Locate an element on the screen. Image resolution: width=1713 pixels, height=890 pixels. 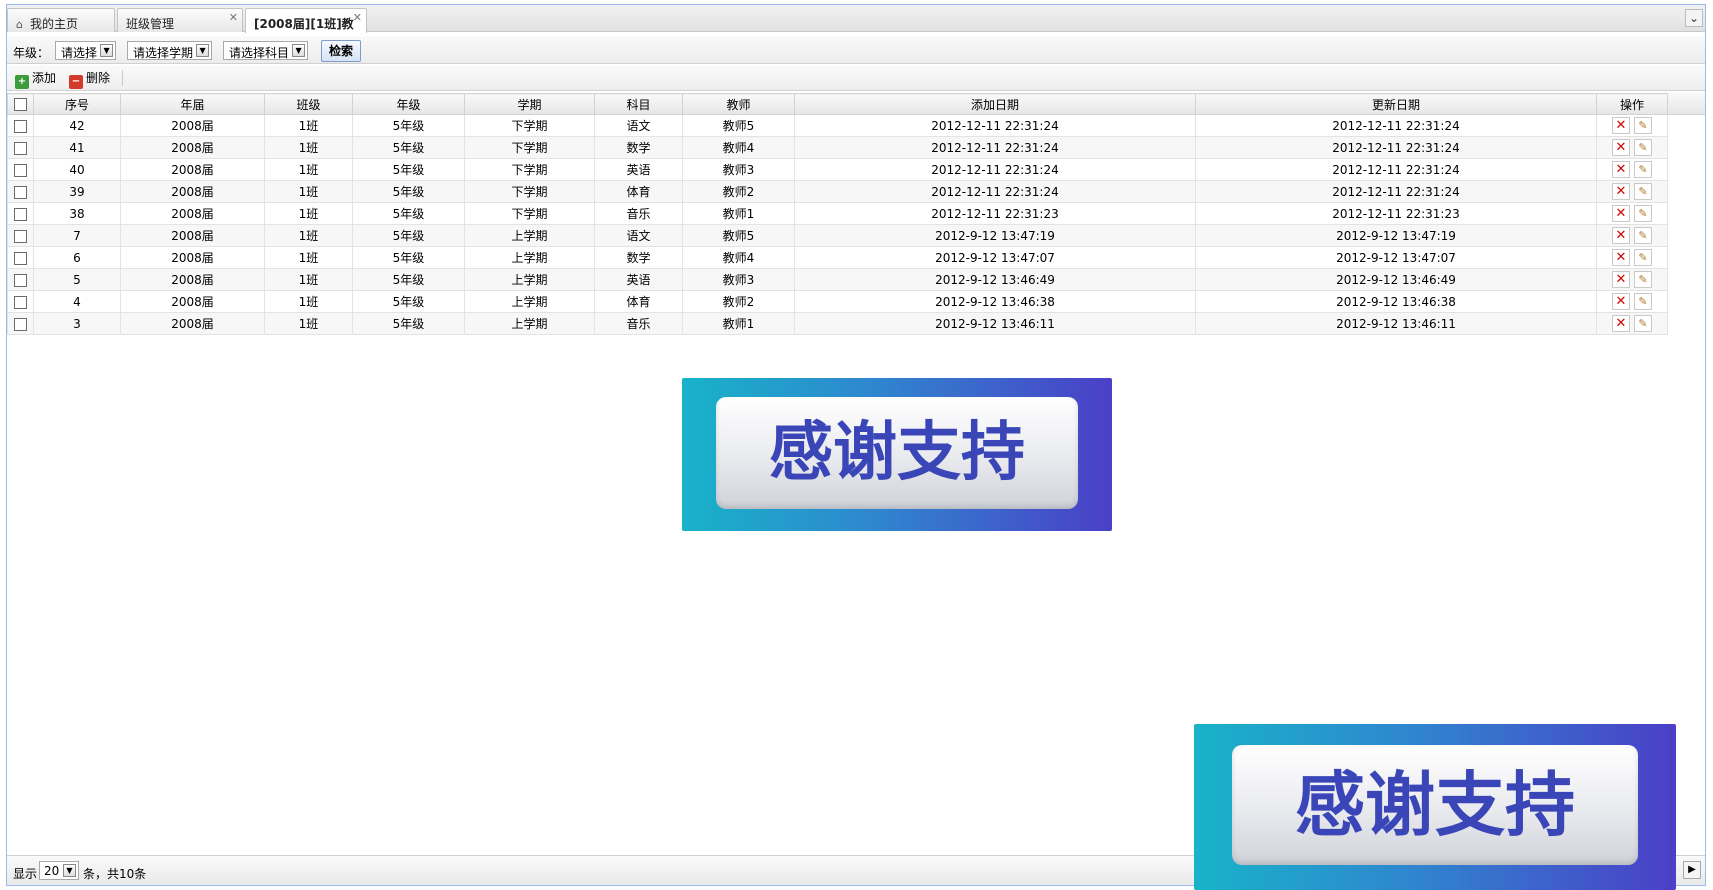
col-header-grade: 年级 is located at coordinates (408, 104).